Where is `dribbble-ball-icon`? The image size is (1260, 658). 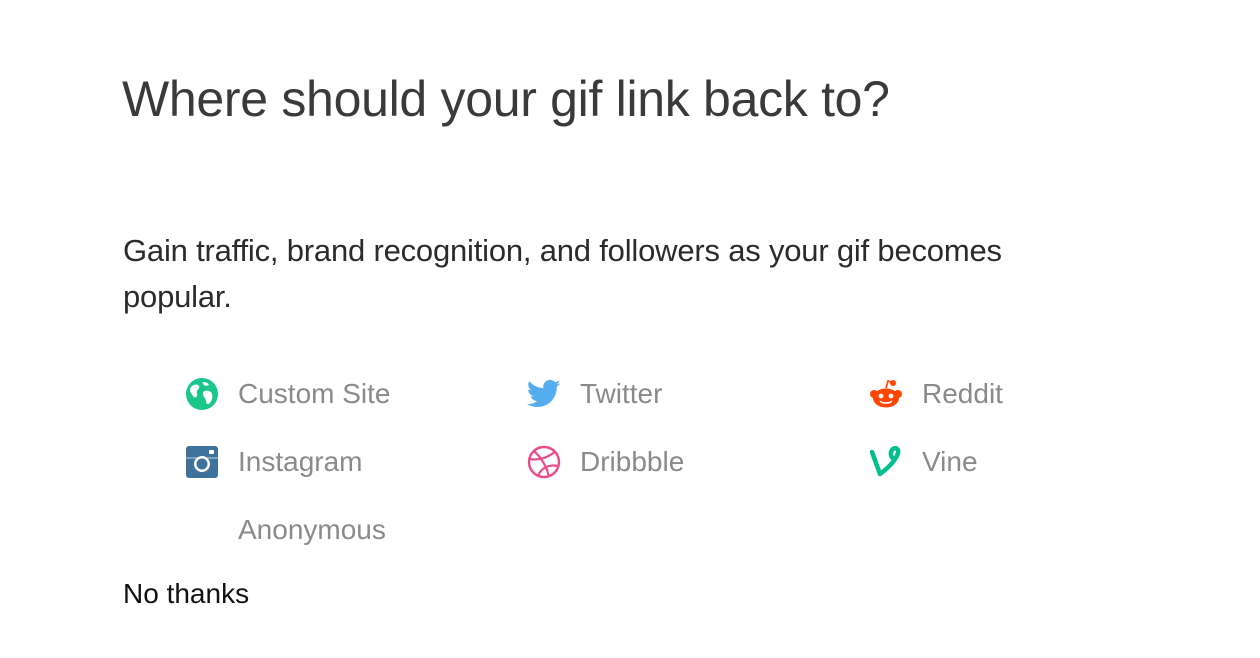
dribbble-ball-icon is located at coordinates (544, 462).